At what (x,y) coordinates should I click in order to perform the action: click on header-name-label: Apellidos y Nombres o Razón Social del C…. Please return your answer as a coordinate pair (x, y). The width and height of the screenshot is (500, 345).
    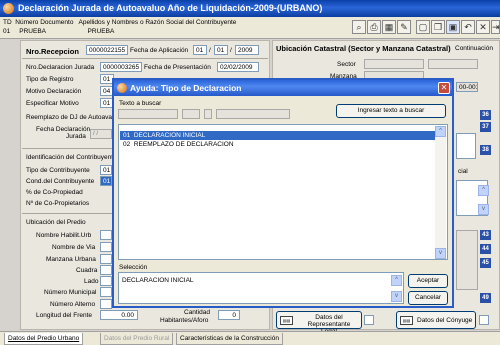
    Looking at the image, I should click on (157, 22).